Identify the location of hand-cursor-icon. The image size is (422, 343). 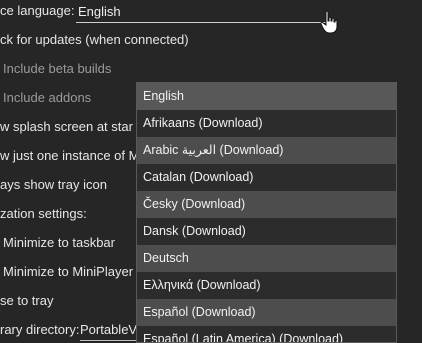
(329, 22).